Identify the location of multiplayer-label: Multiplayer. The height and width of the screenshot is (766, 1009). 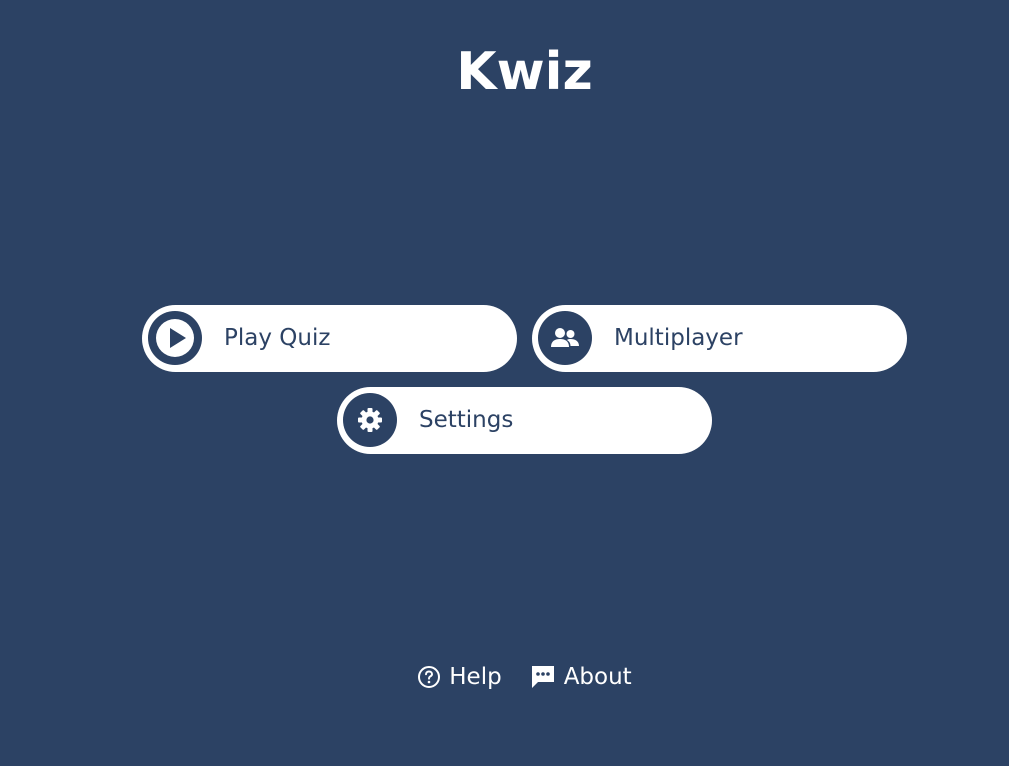
(678, 338).